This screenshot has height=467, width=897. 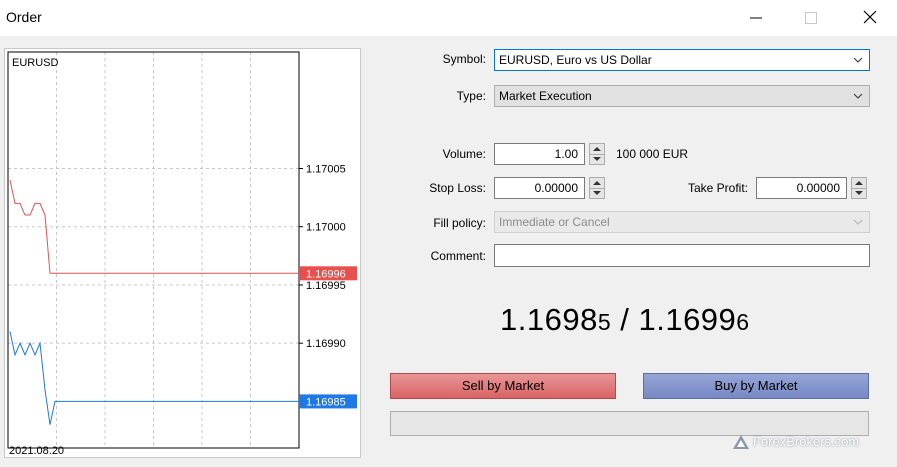 I want to click on status-bar, so click(x=629, y=423).